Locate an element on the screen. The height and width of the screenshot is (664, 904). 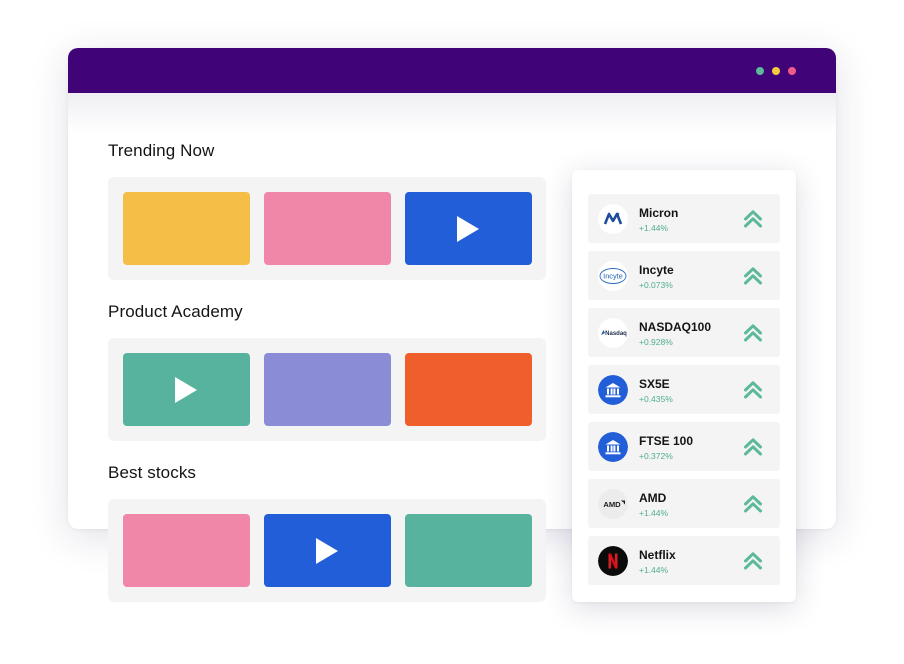
stock-row-incyte: Incyte Incyte +0.073% is located at coordinates (684, 275).